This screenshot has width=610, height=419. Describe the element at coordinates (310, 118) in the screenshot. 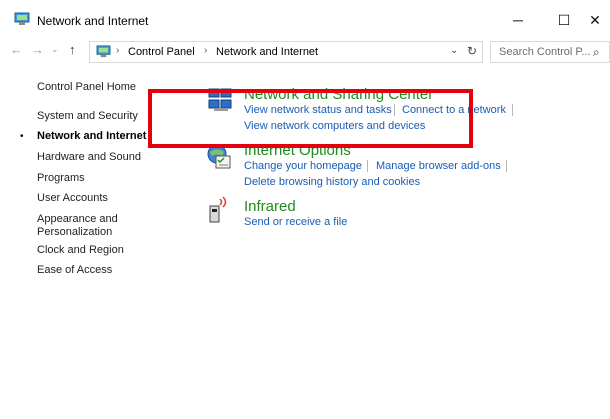

I see `highlight-box` at that location.